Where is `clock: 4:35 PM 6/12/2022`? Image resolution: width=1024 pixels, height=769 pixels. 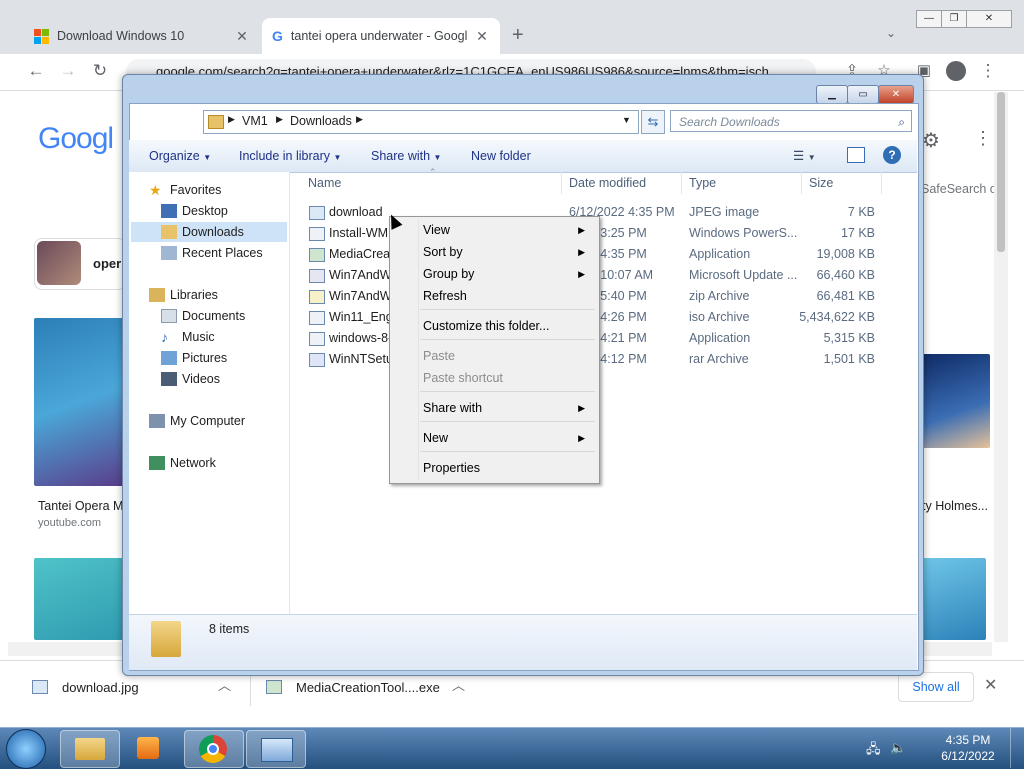
clock: 4:35 PM 6/12/2022 is located at coordinates (968, 748).